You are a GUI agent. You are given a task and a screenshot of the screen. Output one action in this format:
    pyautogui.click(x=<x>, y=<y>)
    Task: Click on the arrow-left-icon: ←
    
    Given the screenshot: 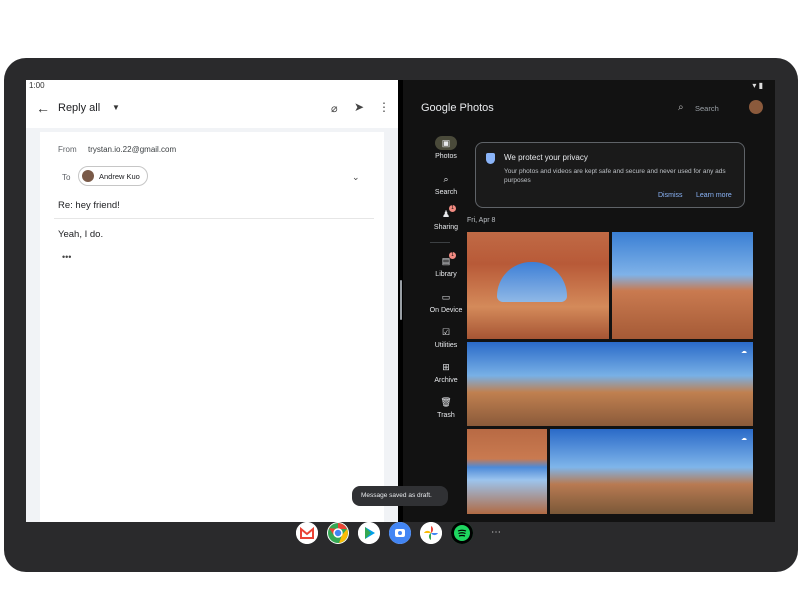 What is the action you would take?
    pyautogui.click(x=43, y=108)
    